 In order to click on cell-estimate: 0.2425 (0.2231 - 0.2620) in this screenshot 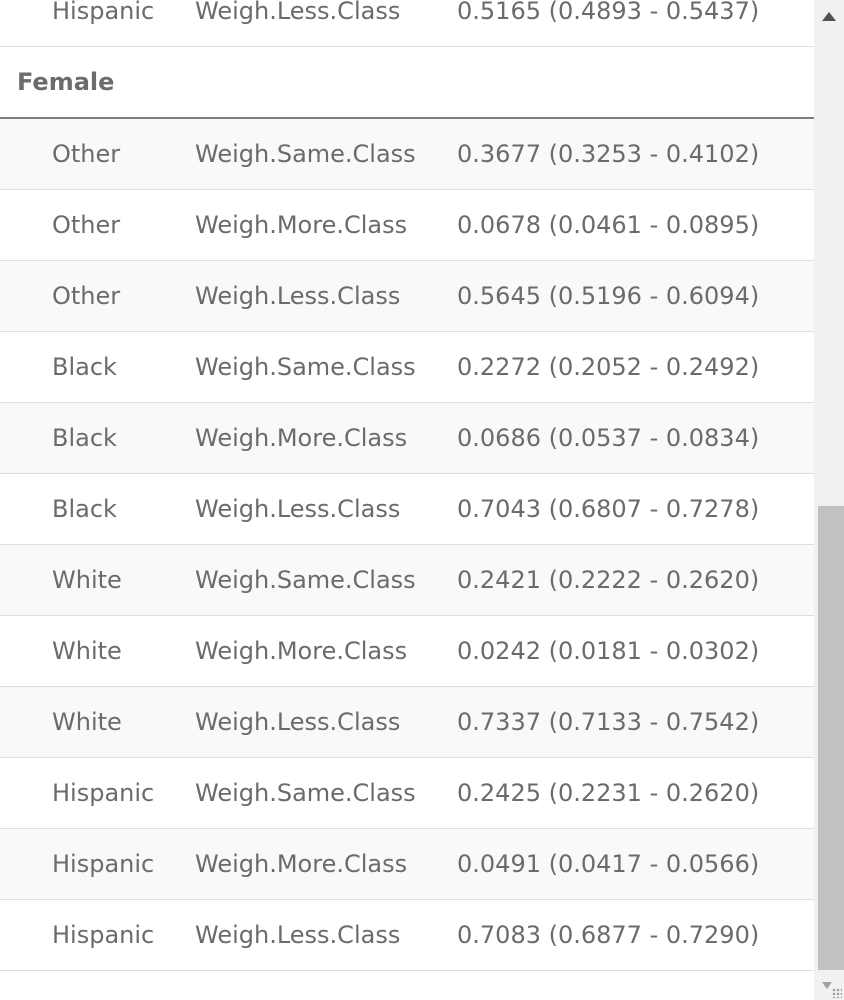, I will do `click(608, 793)`.